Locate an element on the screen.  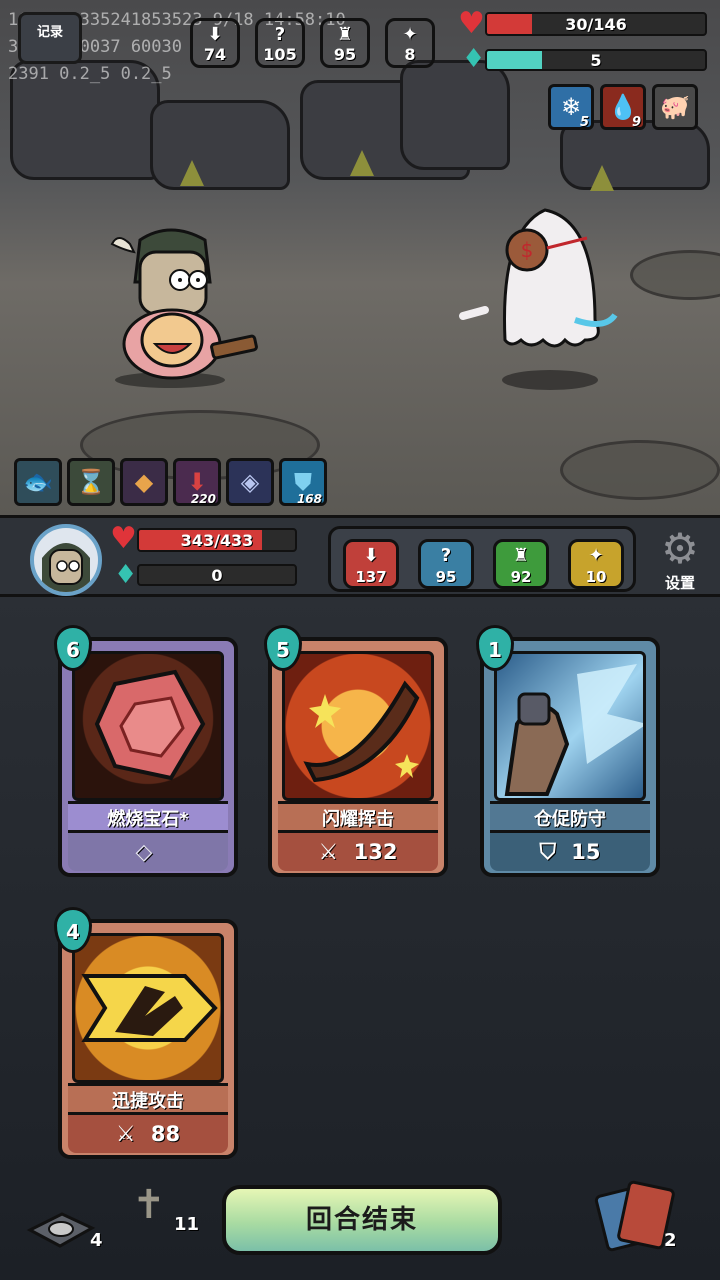
pig-icon: 🐖 is located at coordinates (675, 107).